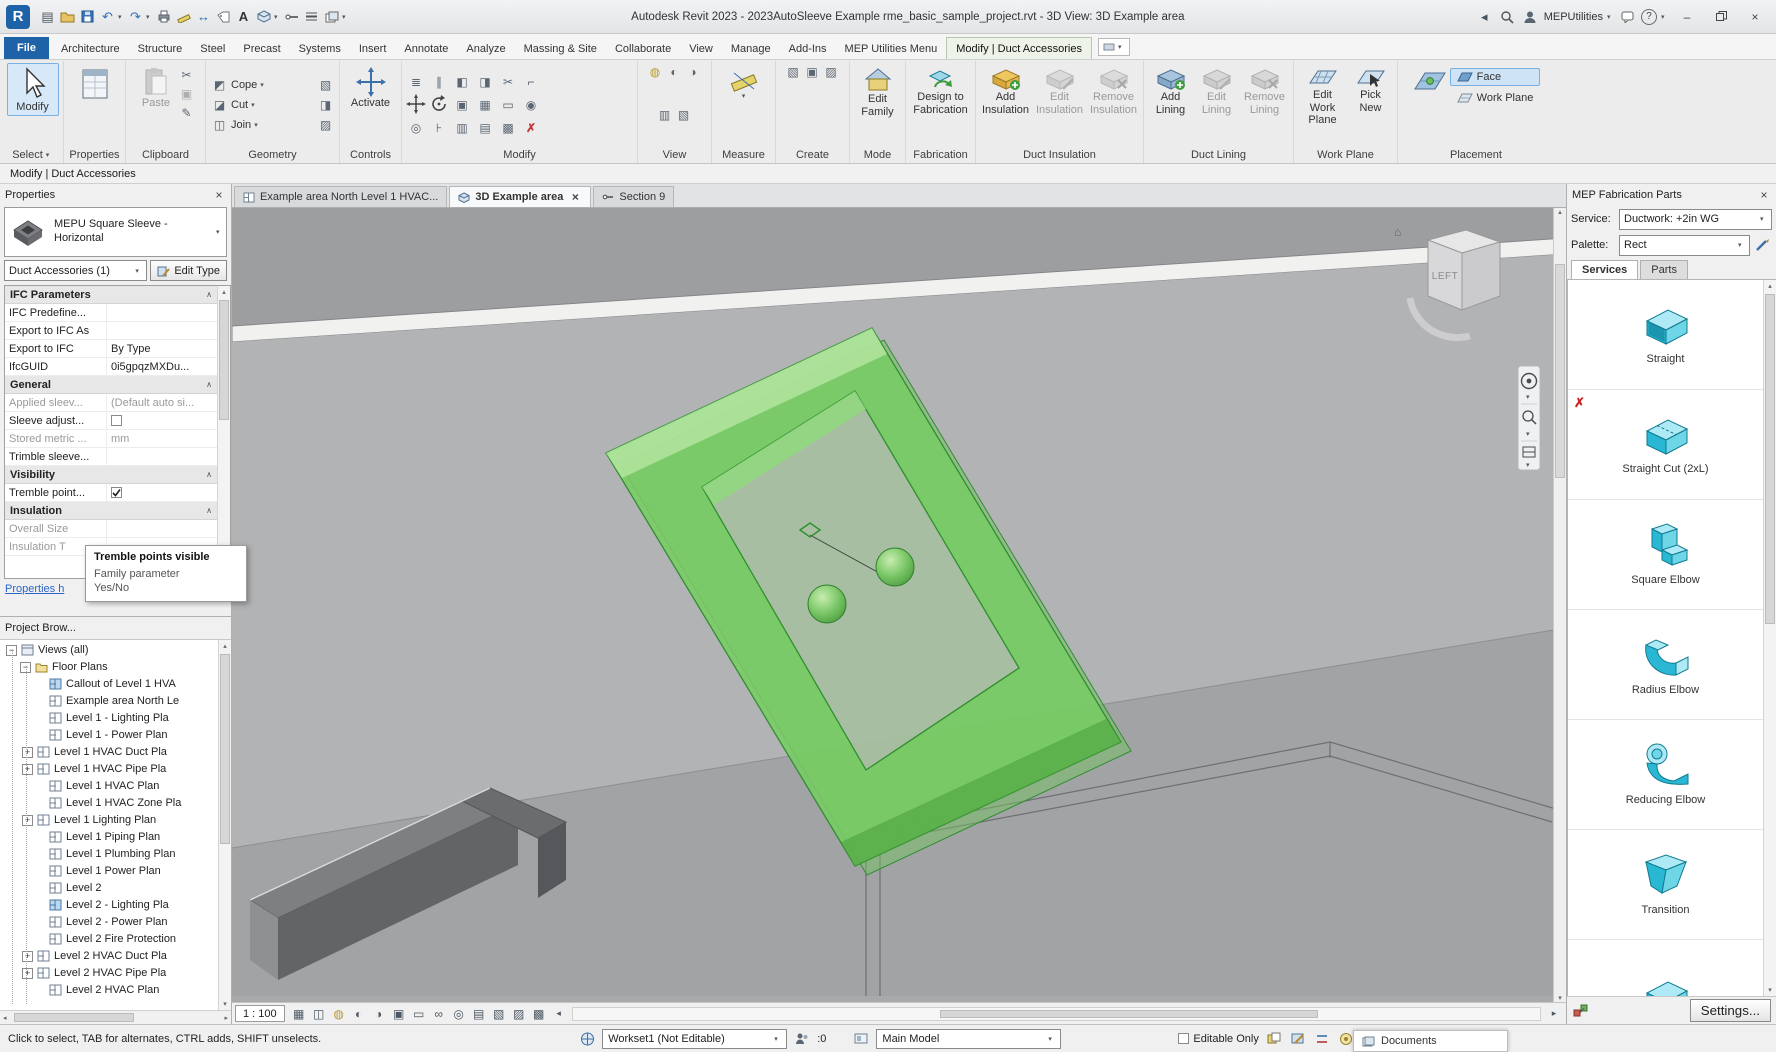 The width and height of the screenshot is (1776, 1052). What do you see at coordinates (291, 16) in the screenshot?
I see `section-icon` at bounding box center [291, 16].